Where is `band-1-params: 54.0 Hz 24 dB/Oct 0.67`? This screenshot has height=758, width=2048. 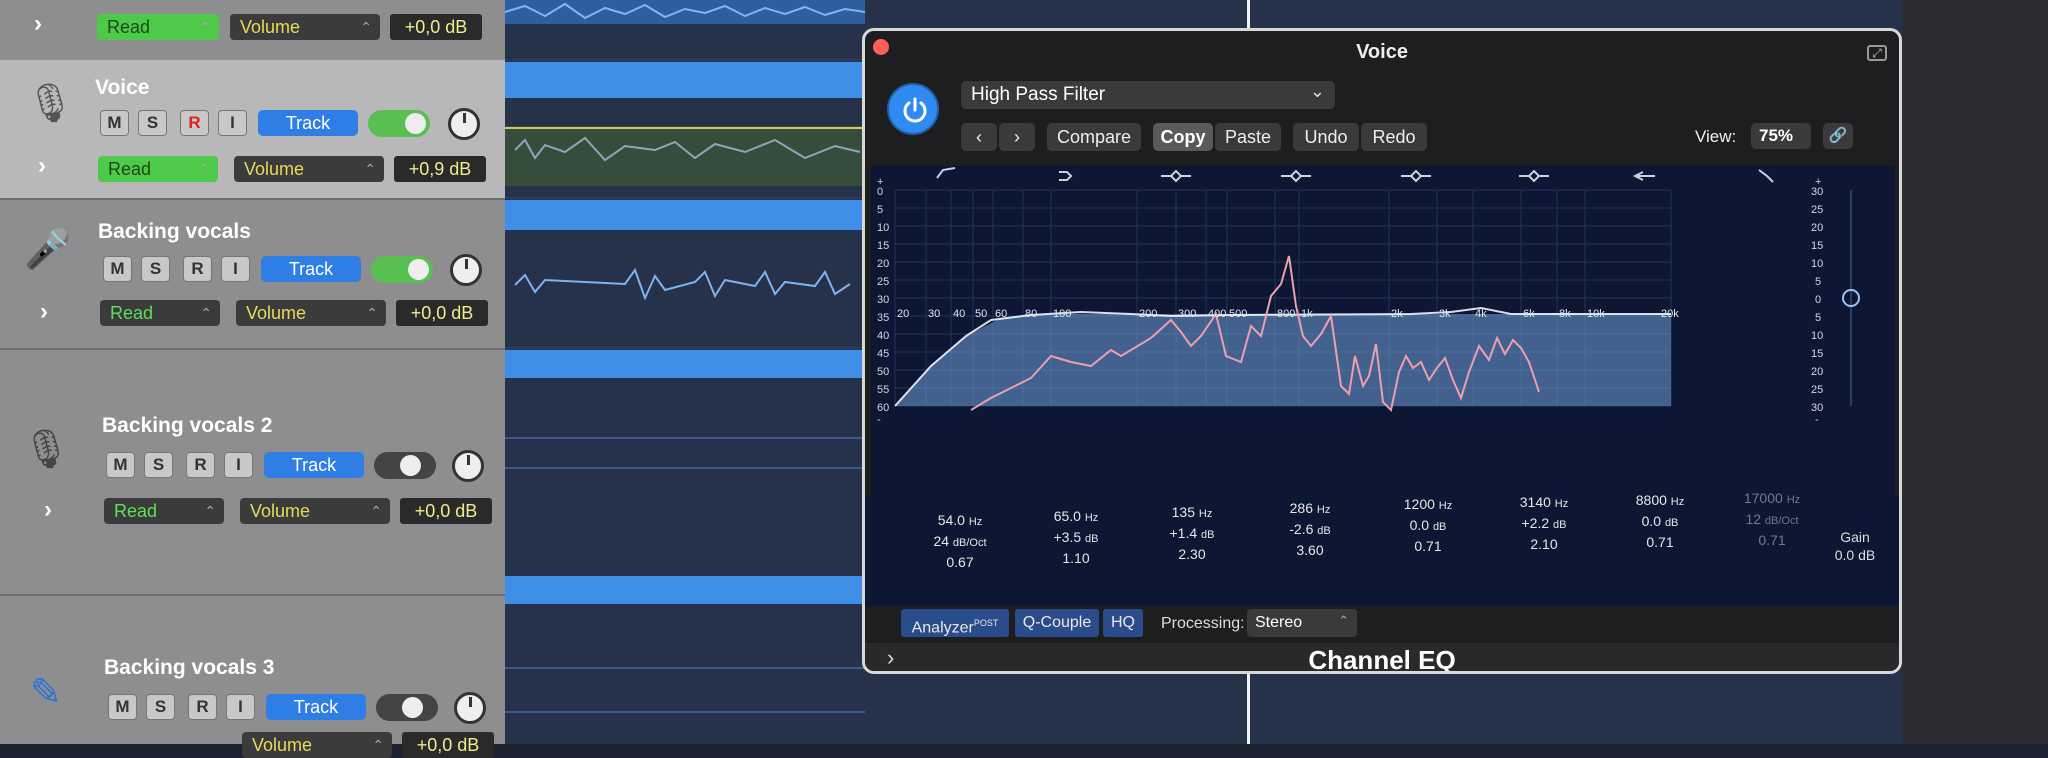
band-1-params: 54.0 Hz 24 dB/Oct 0.67 is located at coordinates (960, 541).